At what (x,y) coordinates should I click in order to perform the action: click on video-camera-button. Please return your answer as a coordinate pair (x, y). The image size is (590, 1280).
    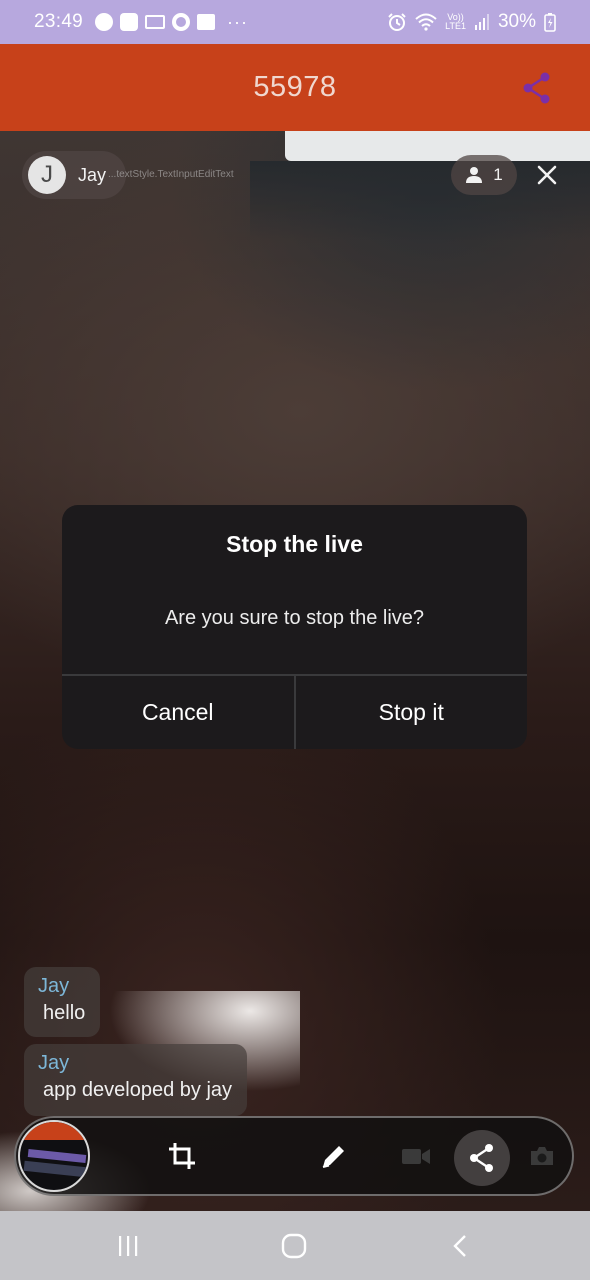
    Looking at the image, I should click on (416, 1156).